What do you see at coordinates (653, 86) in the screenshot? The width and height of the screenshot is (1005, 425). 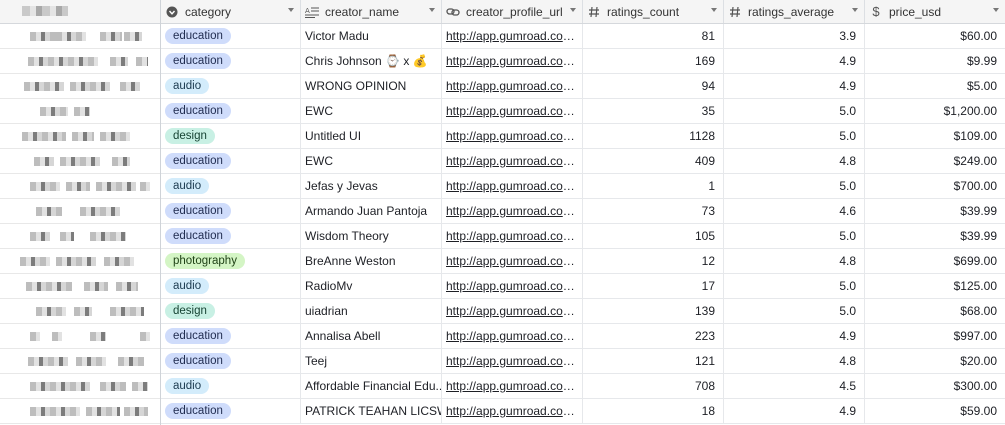 I see `cell-ratings-count: 94` at bounding box center [653, 86].